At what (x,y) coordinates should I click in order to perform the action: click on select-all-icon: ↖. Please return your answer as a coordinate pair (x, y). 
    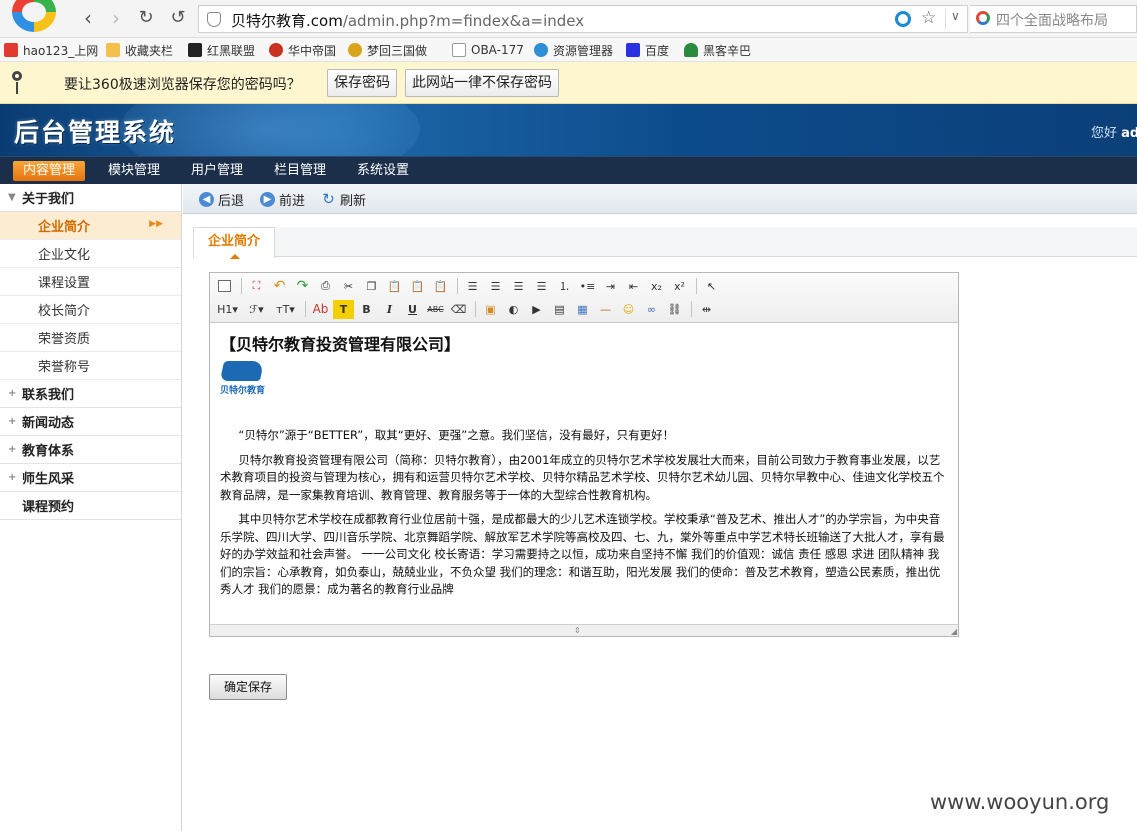
    Looking at the image, I should click on (711, 286).